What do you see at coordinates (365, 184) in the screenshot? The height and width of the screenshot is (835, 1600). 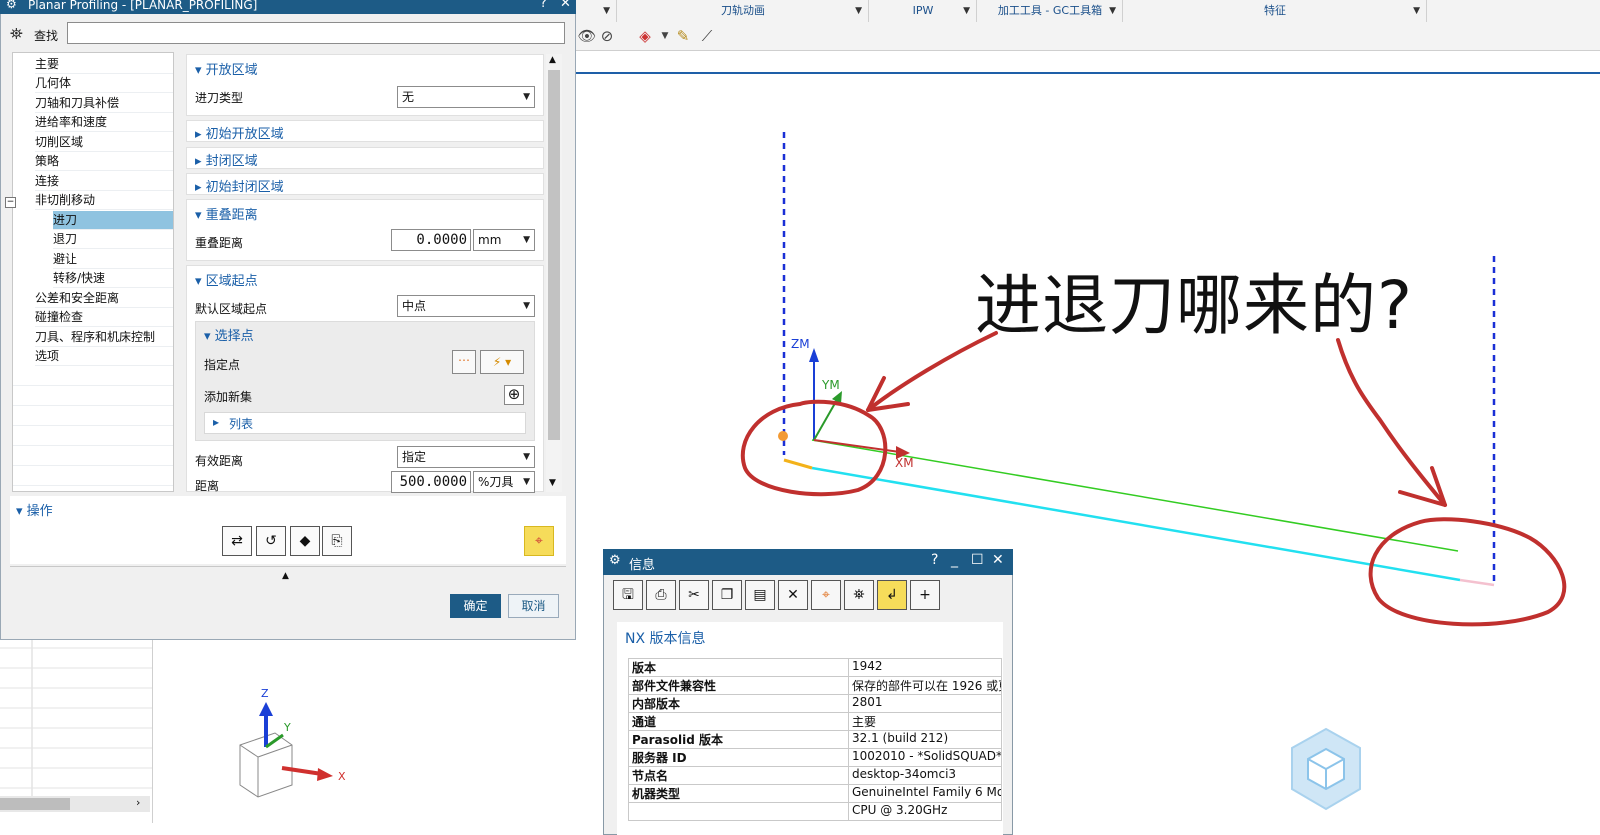 I see `initial-closed-section: ▸ 初始封闭区域` at bounding box center [365, 184].